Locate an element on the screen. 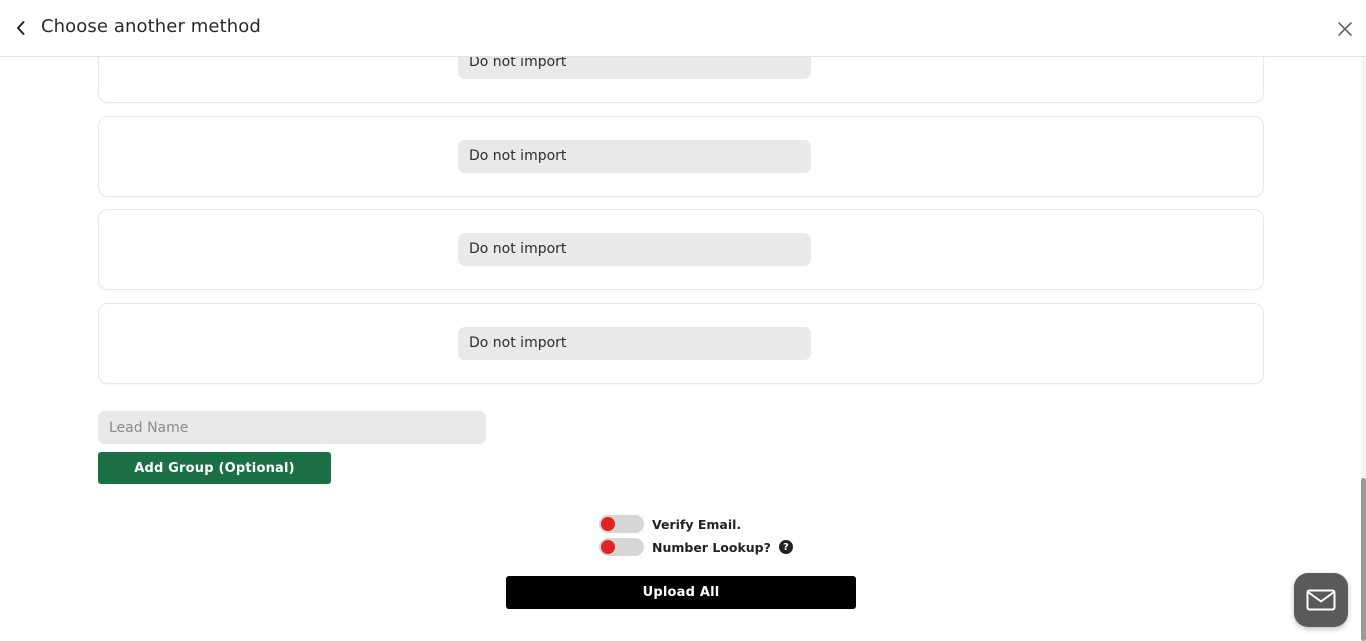  modal-header: Choose another method is located at coordinates (683, 28).